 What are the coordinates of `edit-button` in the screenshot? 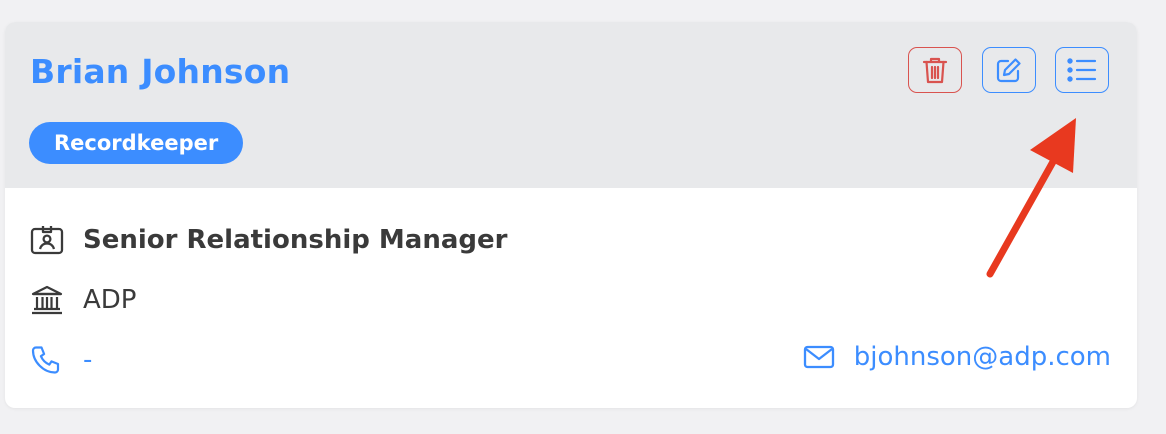 It's located at (1009, 70).